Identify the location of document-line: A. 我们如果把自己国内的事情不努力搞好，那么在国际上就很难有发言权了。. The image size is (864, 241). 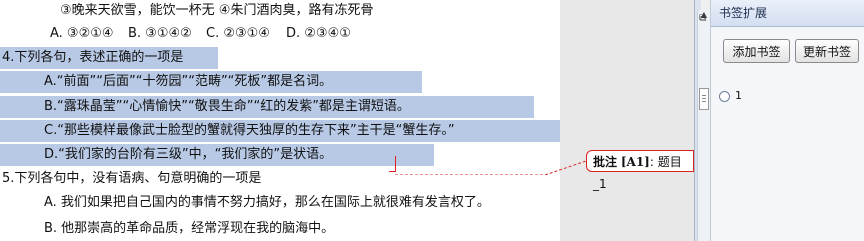
(267, 203).